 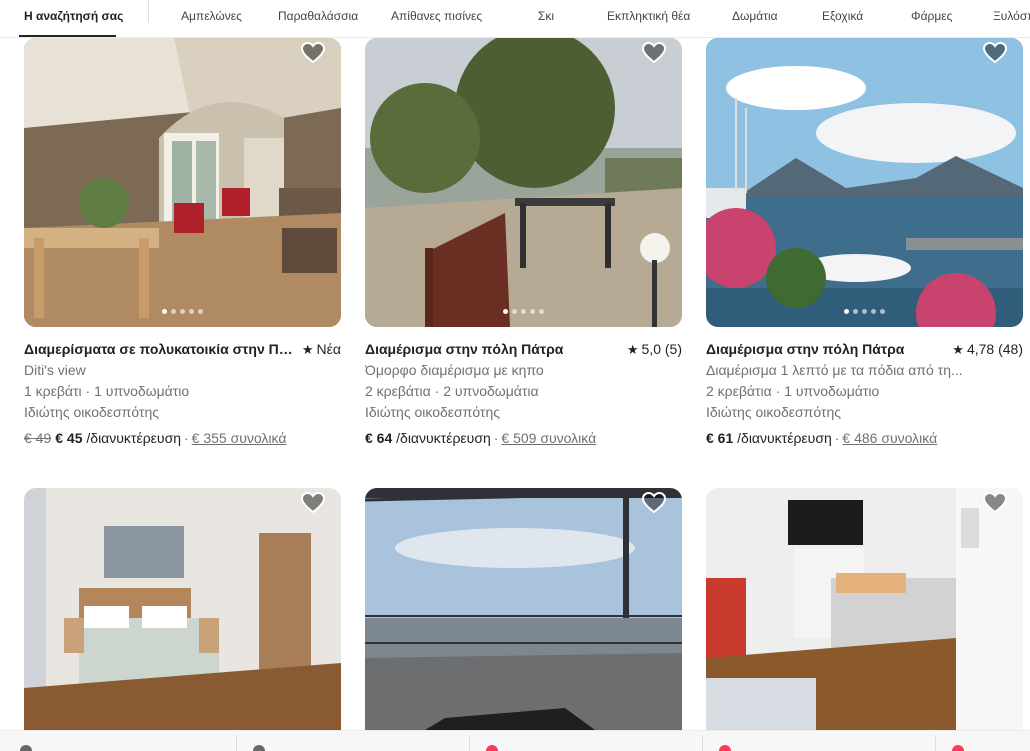 I want to click on category-your-search: Η αναζήτησή σας, so click(x=73, y=16).